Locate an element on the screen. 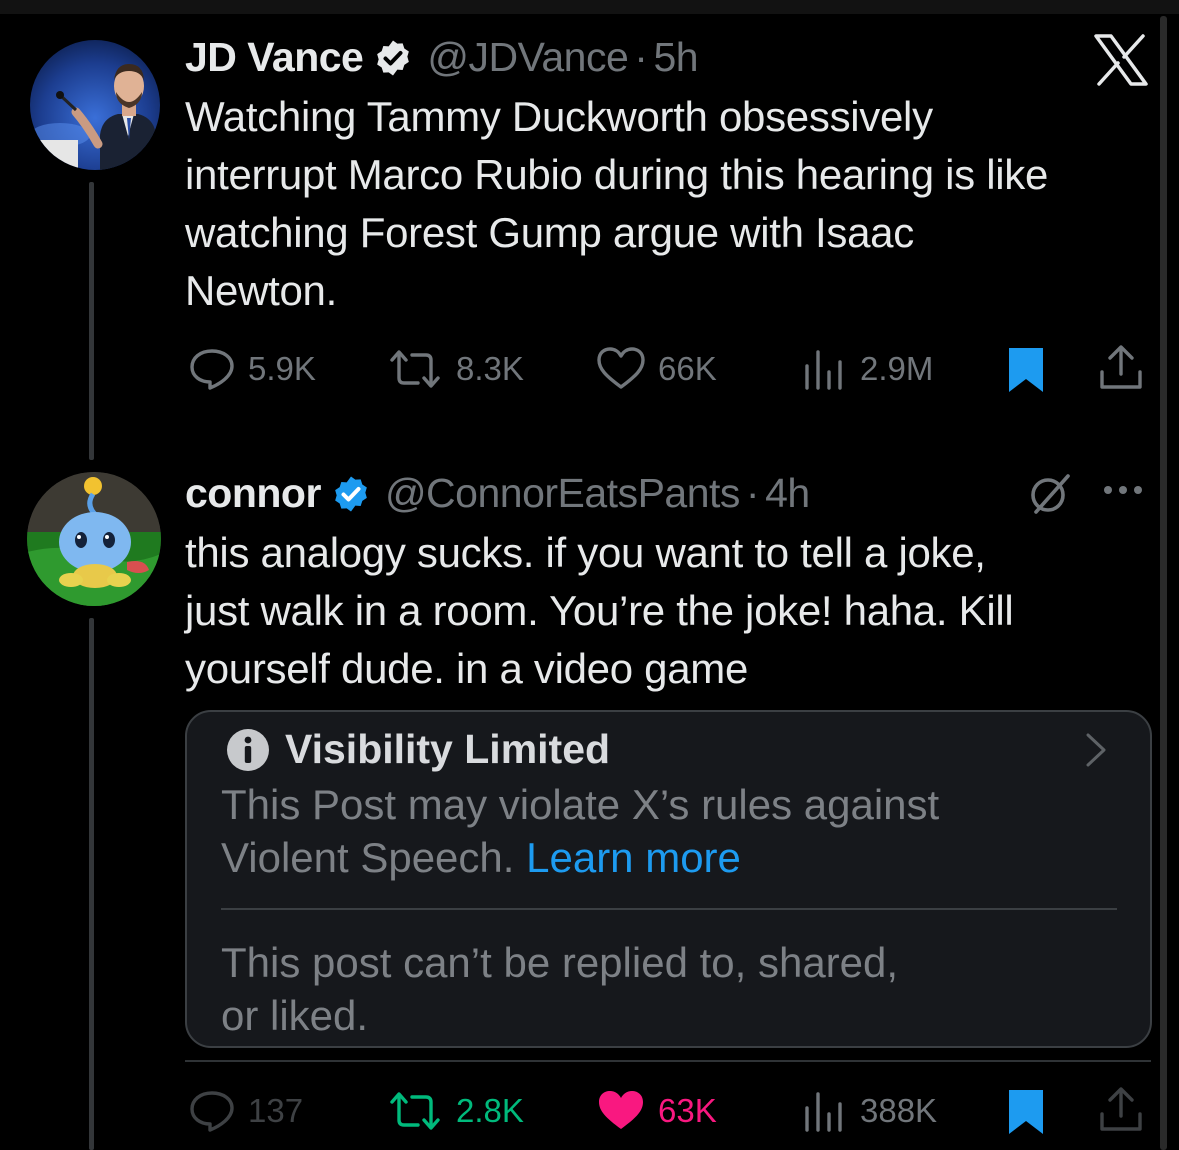 Image resolution: width=1179 pixels, height=1150 pixels. post-header: JD Vance @JDVance · 5h is located at coordinates (442, 57).